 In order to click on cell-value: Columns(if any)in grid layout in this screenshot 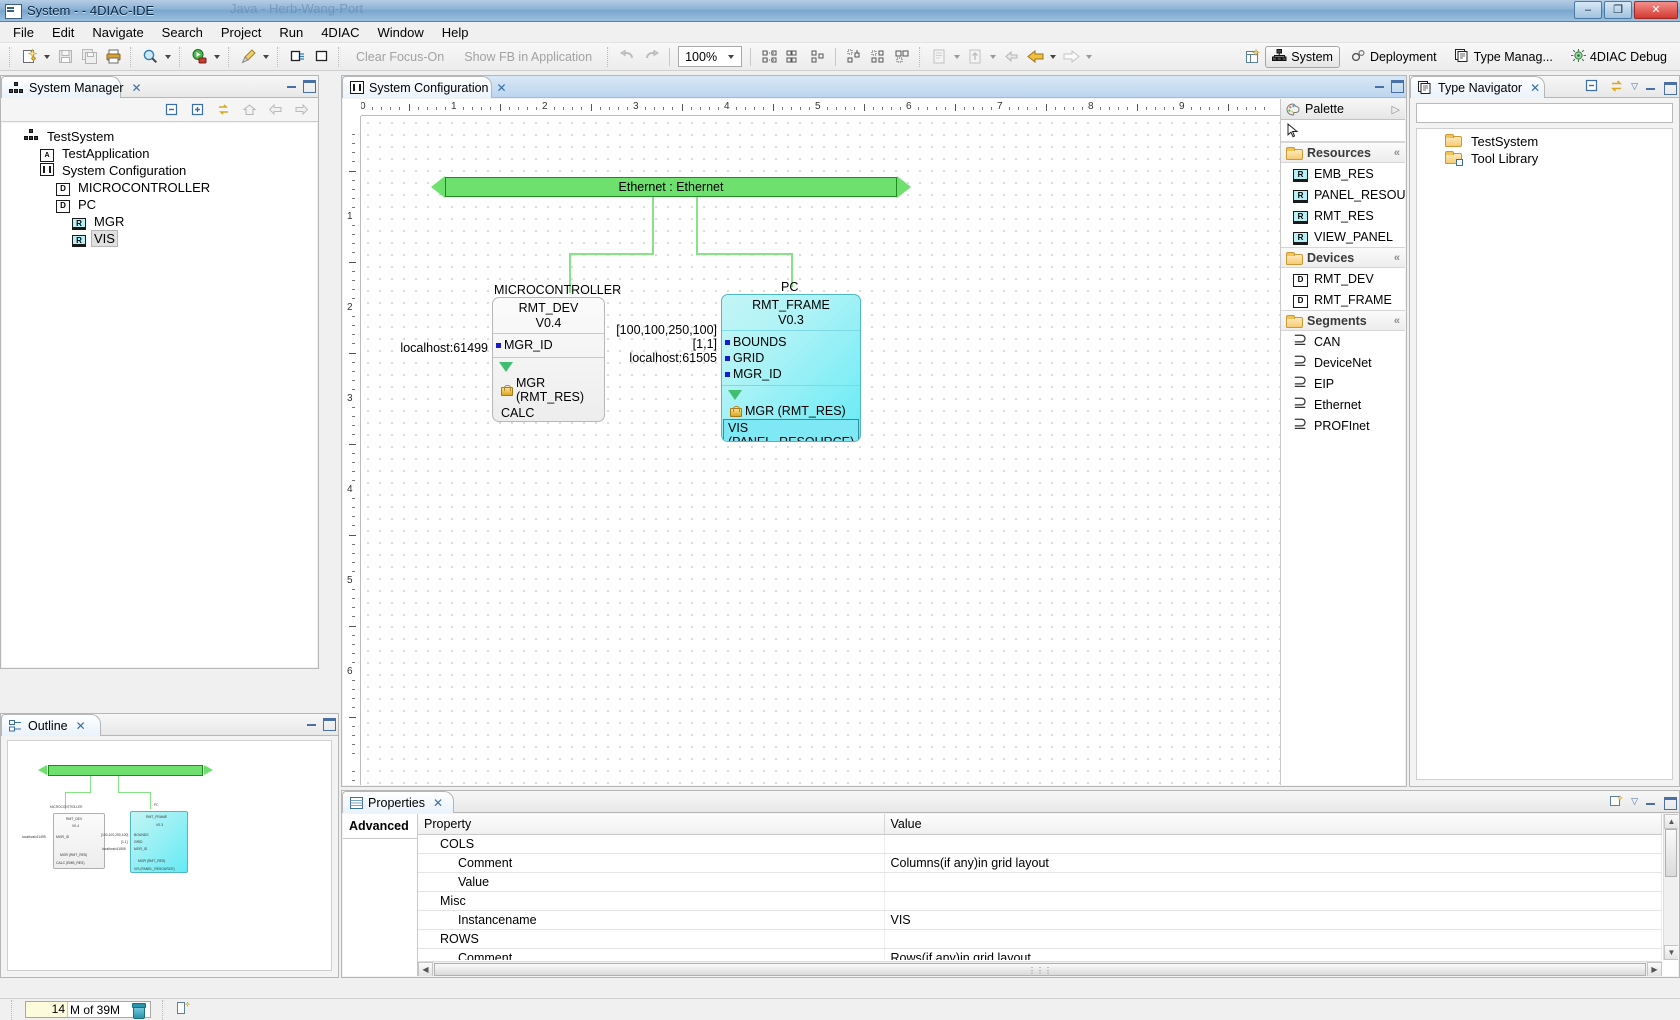, I will do `click(1273, 863)`.